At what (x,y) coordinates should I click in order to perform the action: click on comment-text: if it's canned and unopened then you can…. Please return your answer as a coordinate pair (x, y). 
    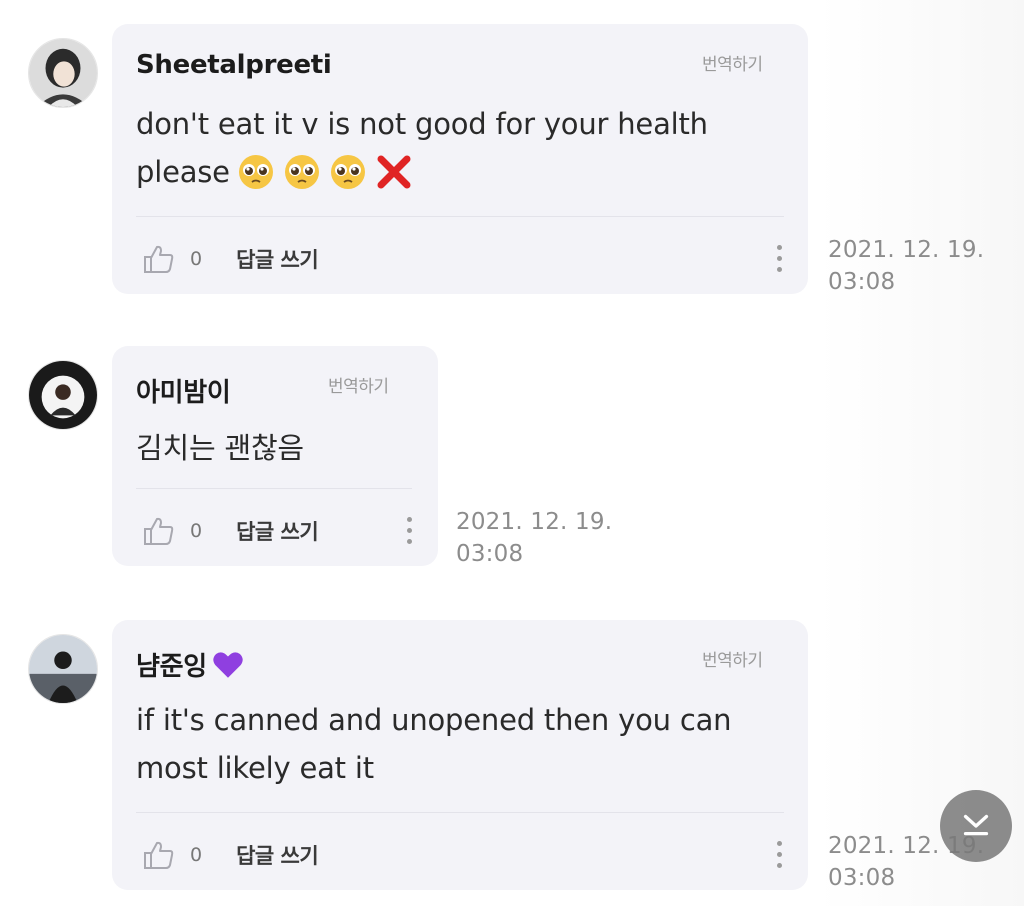
    Looking at the image, I should click on (434, 744).